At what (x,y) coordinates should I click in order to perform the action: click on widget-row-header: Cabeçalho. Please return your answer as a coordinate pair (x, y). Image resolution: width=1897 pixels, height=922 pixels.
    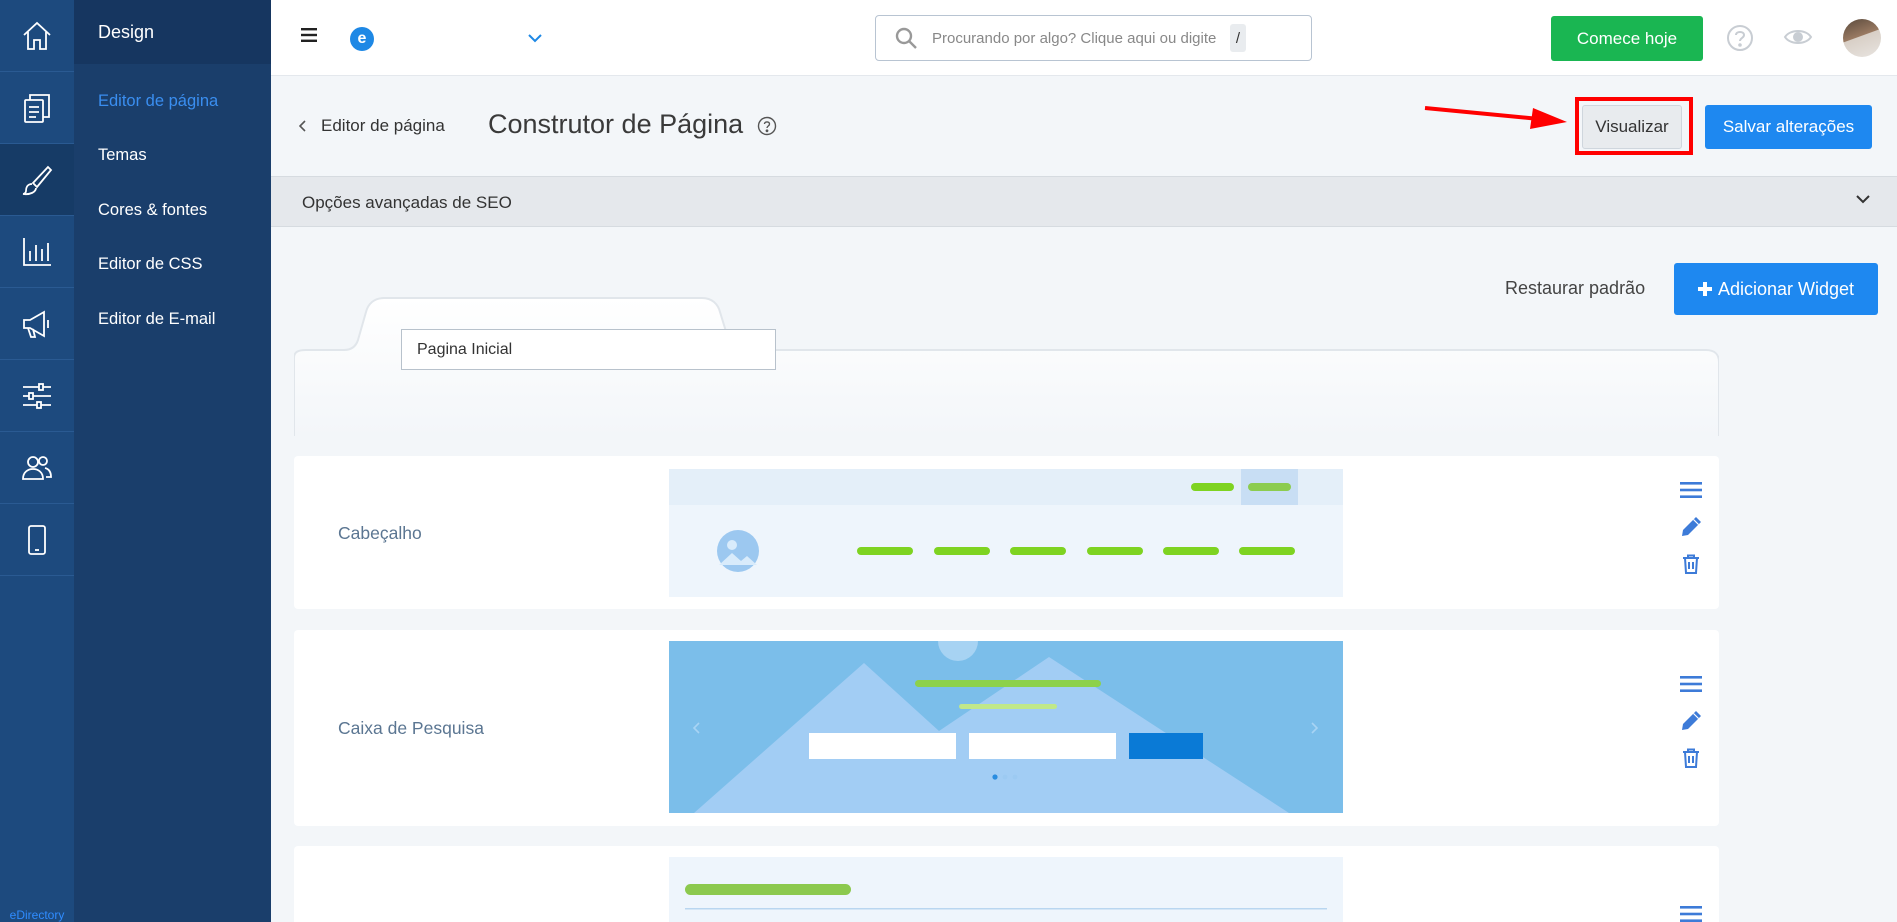
    Looking at the image, I should click on (1006, 532).